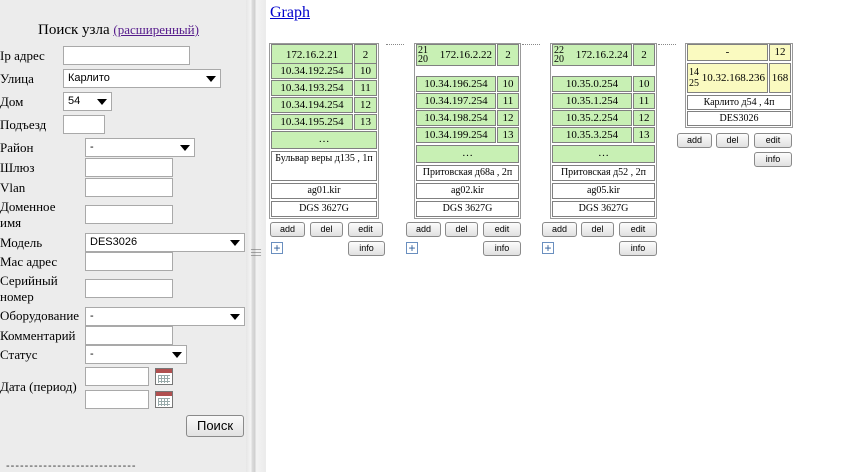 This screenshot has height=472, width=868. I want to click on node-ip: 22 20 172.16.2.24, so click(592, 55).